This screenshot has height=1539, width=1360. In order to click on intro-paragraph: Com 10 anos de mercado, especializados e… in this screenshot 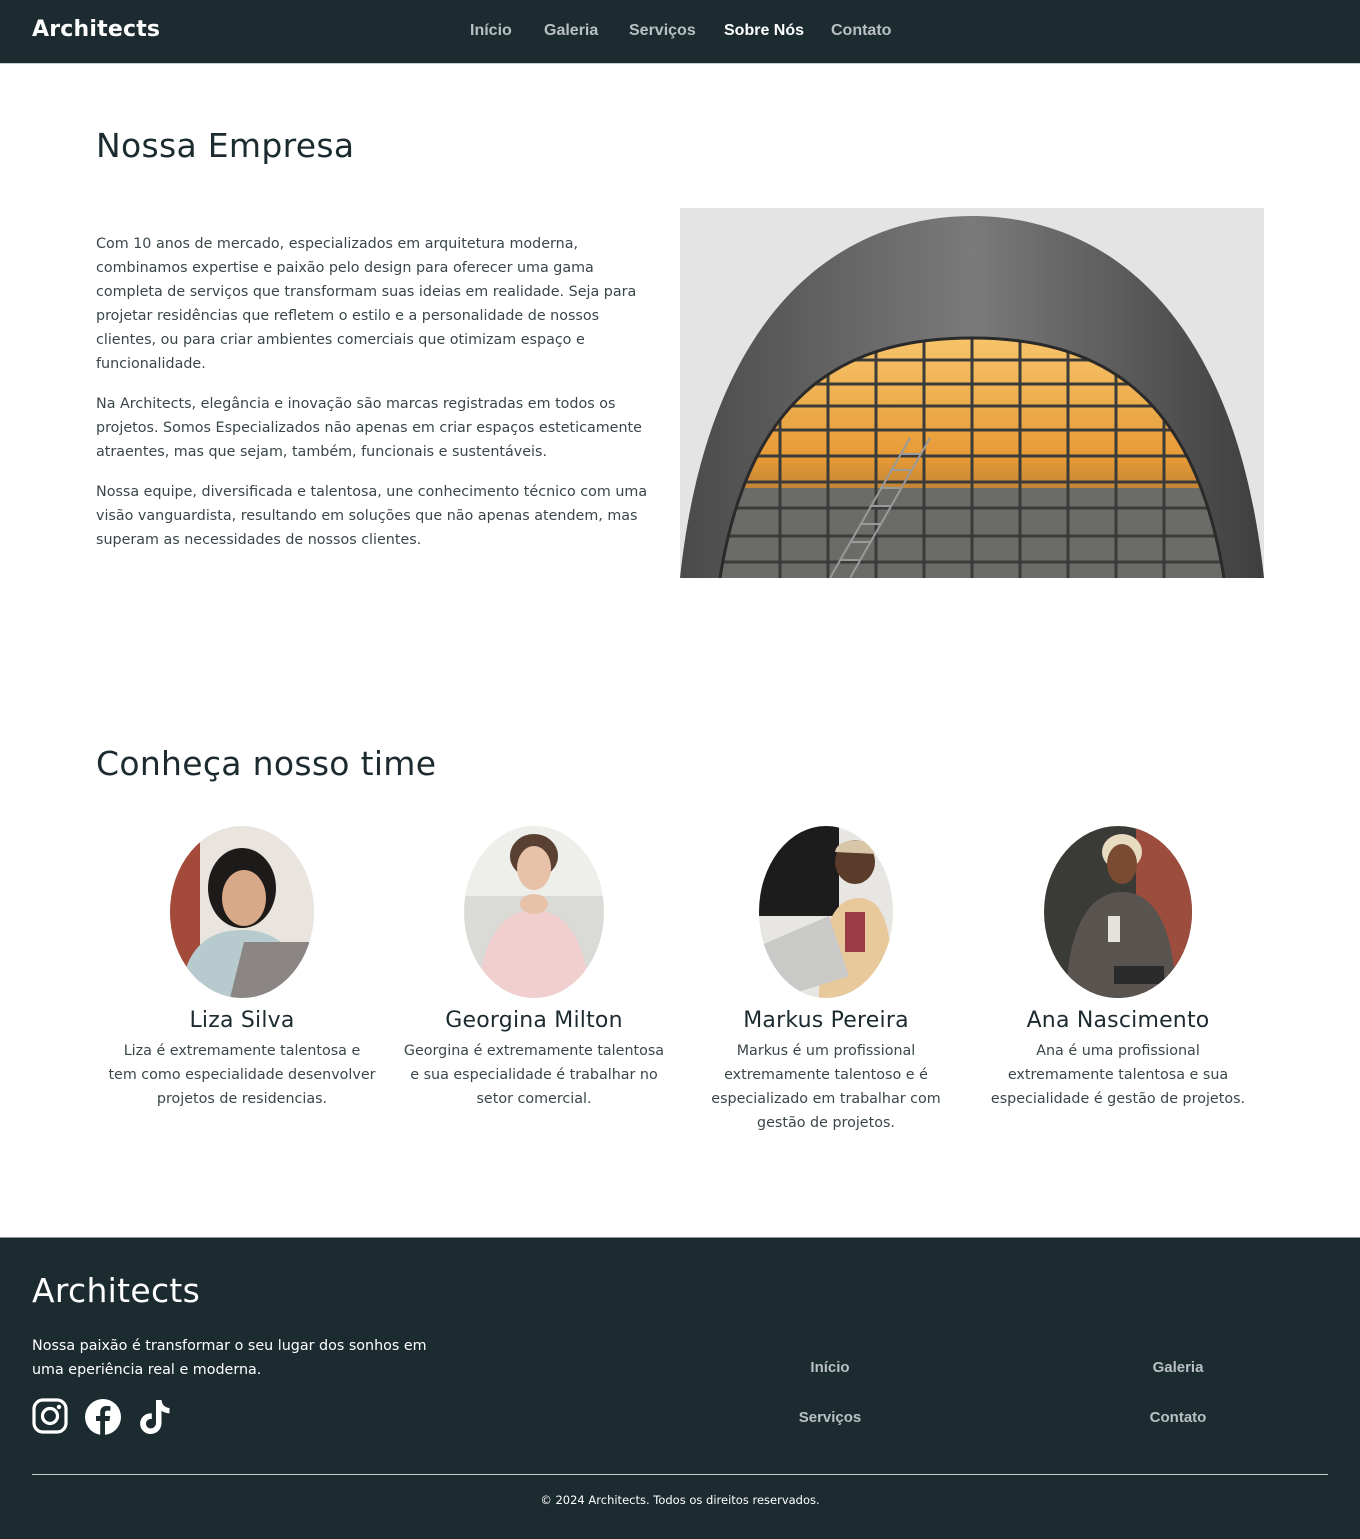, I will do `click(366, 304)`.